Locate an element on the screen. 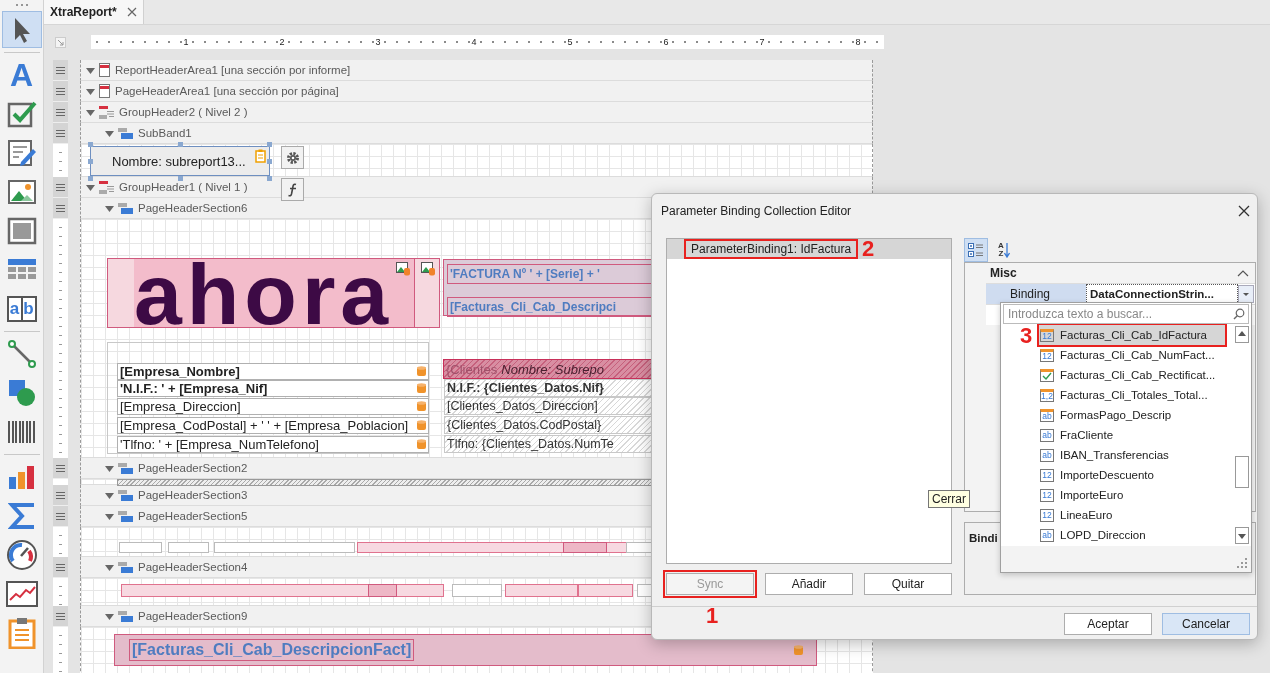 The image size is (1270, 673). scroll-up-icon is located at coordinates (1242, 334).